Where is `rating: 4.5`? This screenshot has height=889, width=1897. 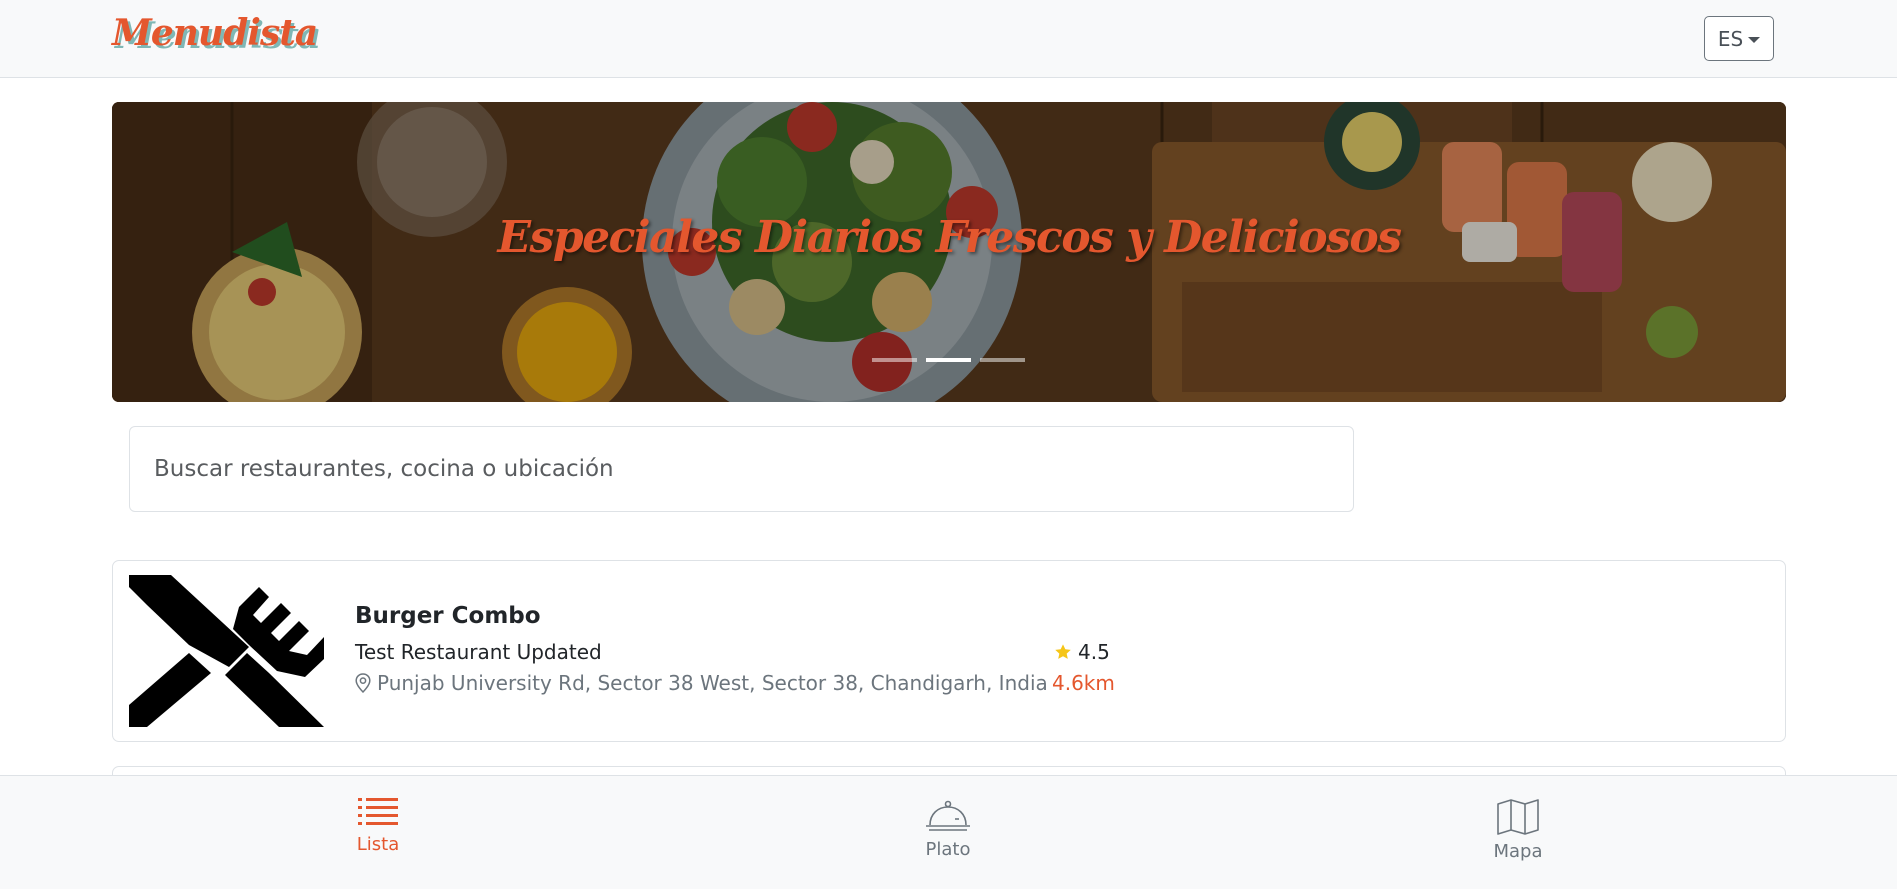 rating: 4.5 is located at coordinates (1082, 652).